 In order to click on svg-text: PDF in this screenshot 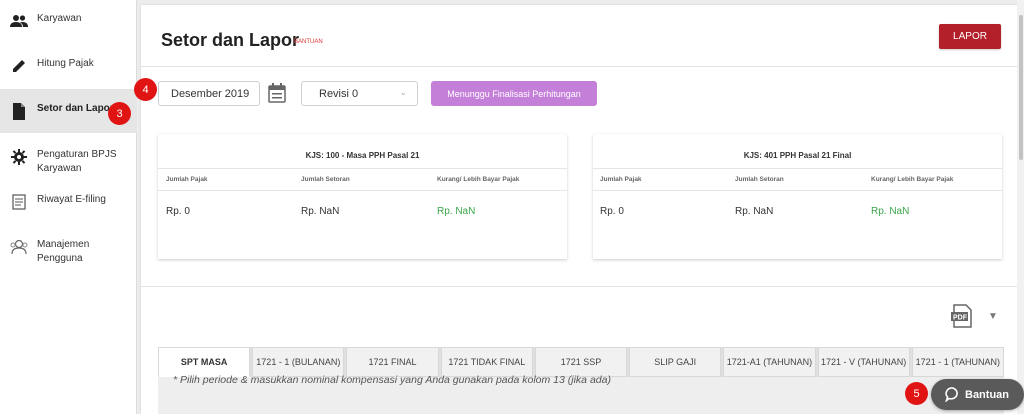, I will do `click(960, 318)`.